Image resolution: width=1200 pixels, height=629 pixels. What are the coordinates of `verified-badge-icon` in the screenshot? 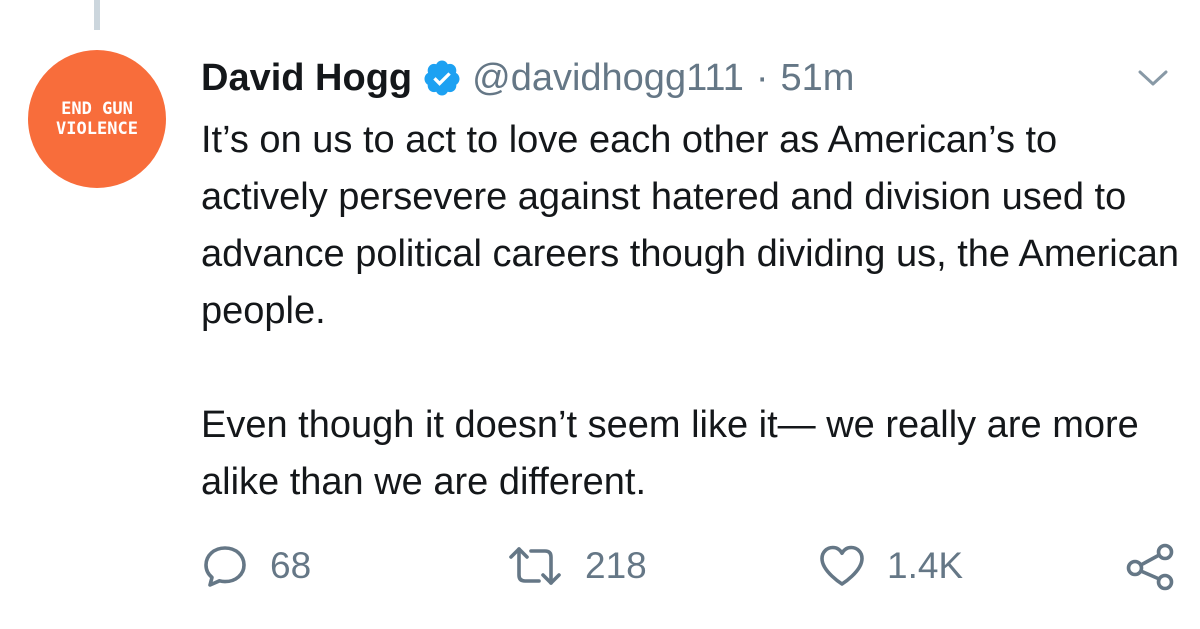 It's located at (442, 78).